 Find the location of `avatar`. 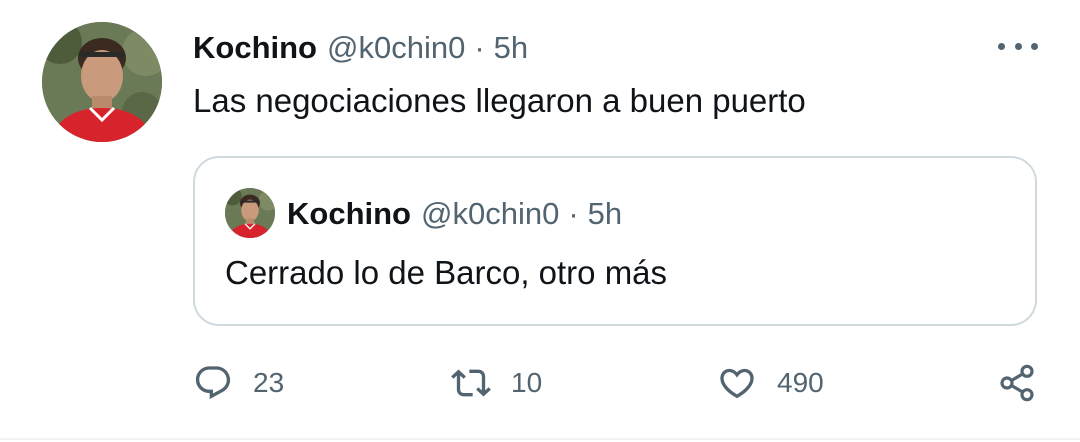

avatar is located at coordinates (102, 82).